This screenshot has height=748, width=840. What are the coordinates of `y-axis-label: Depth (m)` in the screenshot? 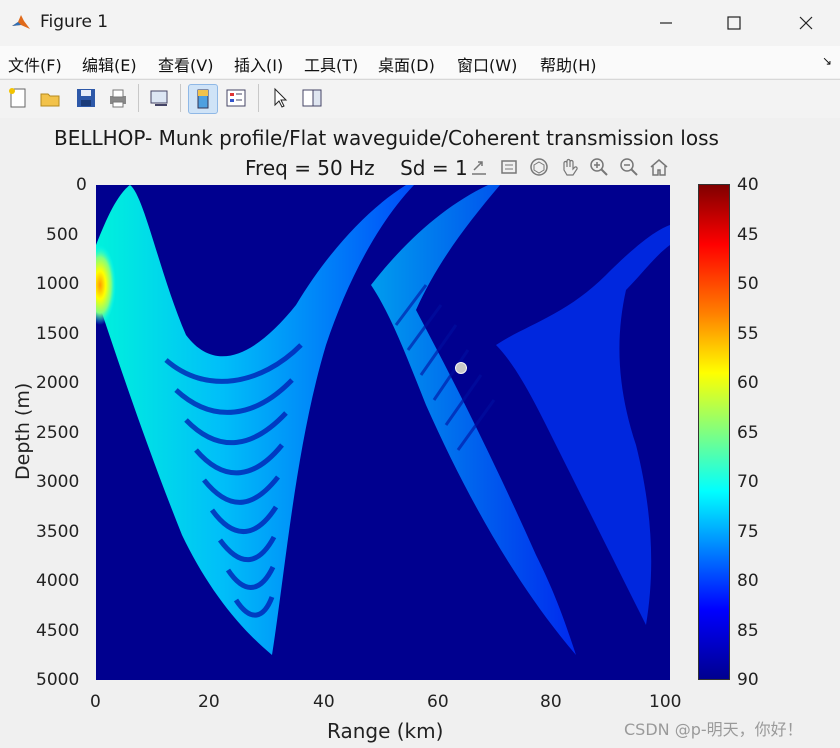 It's located at (23, 431).